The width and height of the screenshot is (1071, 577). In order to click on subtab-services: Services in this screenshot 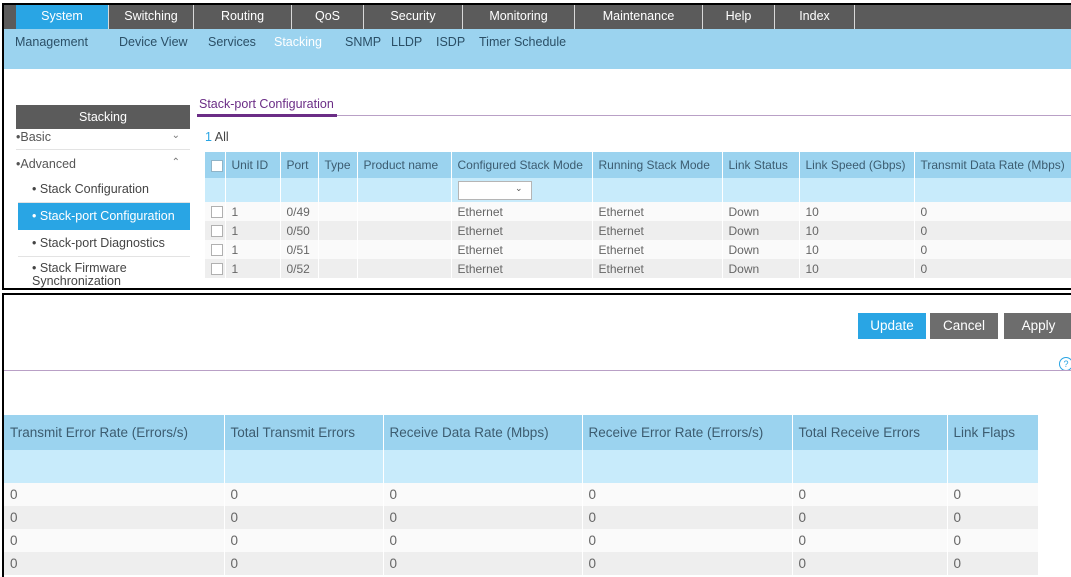, I will do `click(232, 42)`.